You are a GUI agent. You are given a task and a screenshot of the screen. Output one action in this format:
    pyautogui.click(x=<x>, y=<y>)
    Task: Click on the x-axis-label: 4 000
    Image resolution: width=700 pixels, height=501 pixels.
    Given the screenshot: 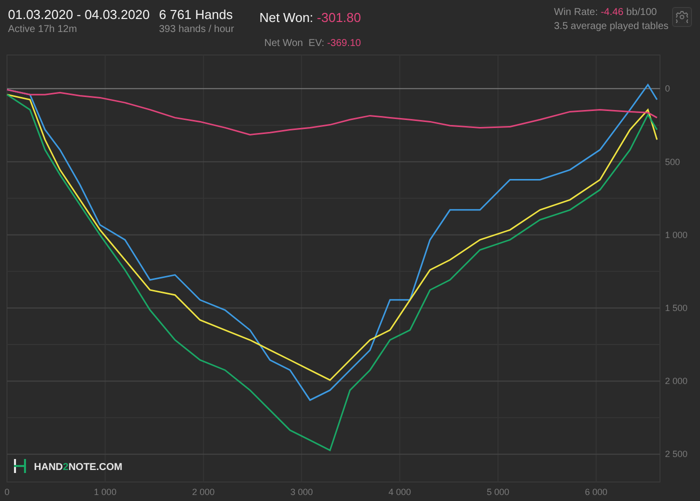 What is the action you would take?
    pyautogui.click(x=400, y=492)
    